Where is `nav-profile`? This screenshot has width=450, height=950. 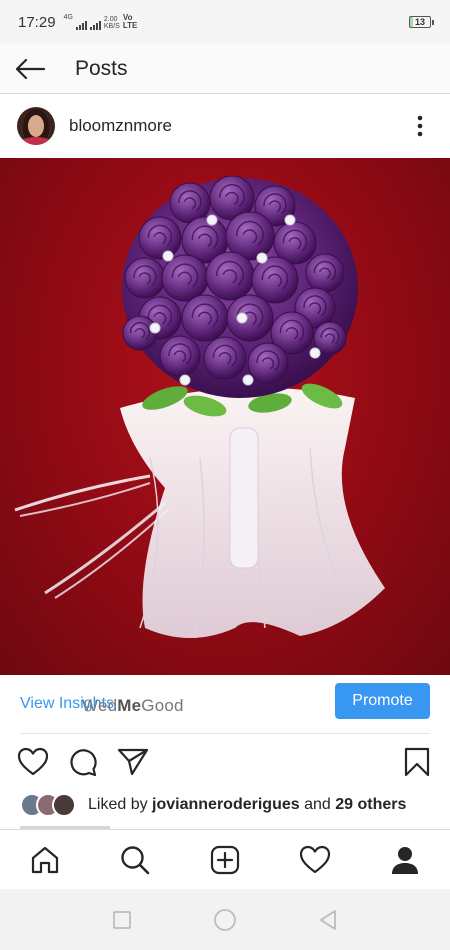
nav-profile is located at coordinates (405, 860).